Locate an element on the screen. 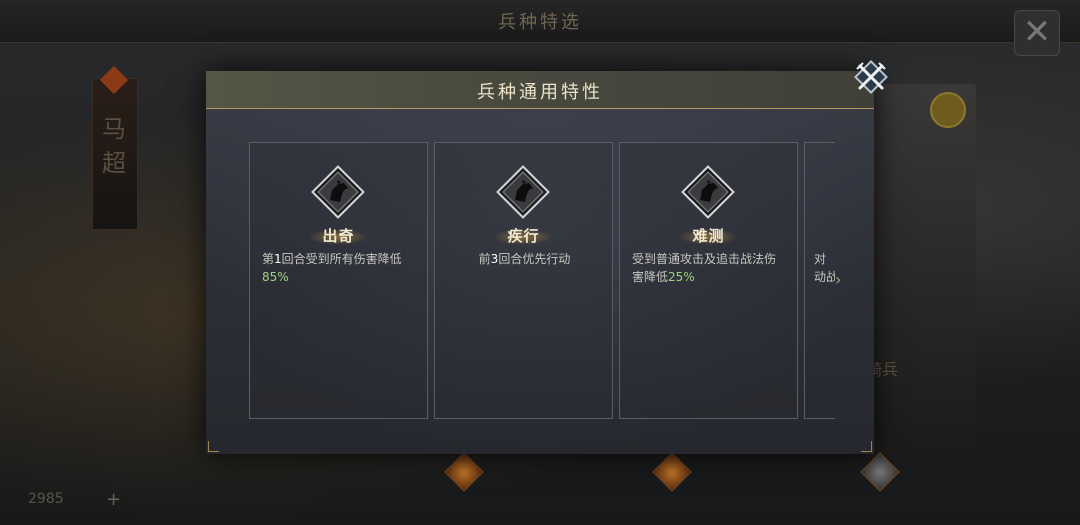  trait-name: 难测 is located at coordinates (708, 236).